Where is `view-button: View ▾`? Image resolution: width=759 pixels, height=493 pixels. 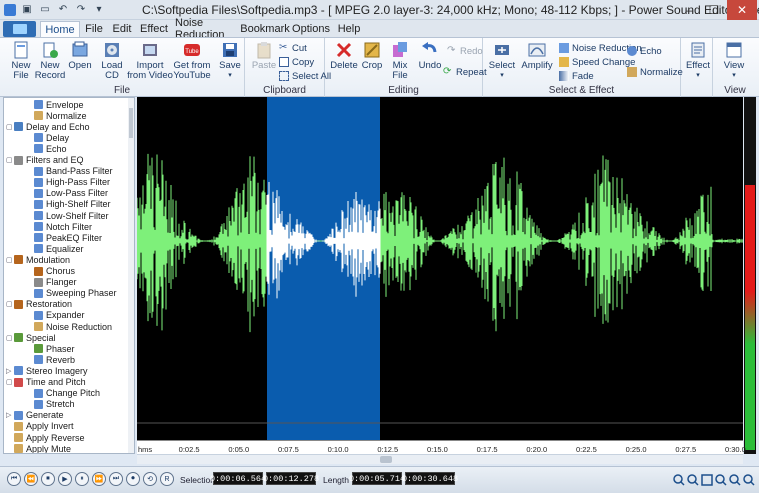 view-button: View ▾ is located at coordinates (734, 62).